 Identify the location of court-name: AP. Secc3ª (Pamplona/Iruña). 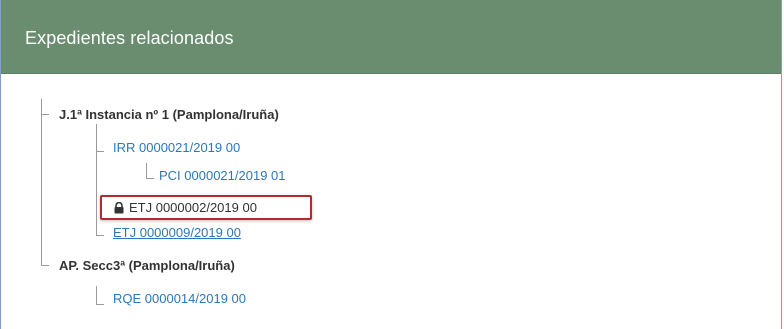
(147, 265).